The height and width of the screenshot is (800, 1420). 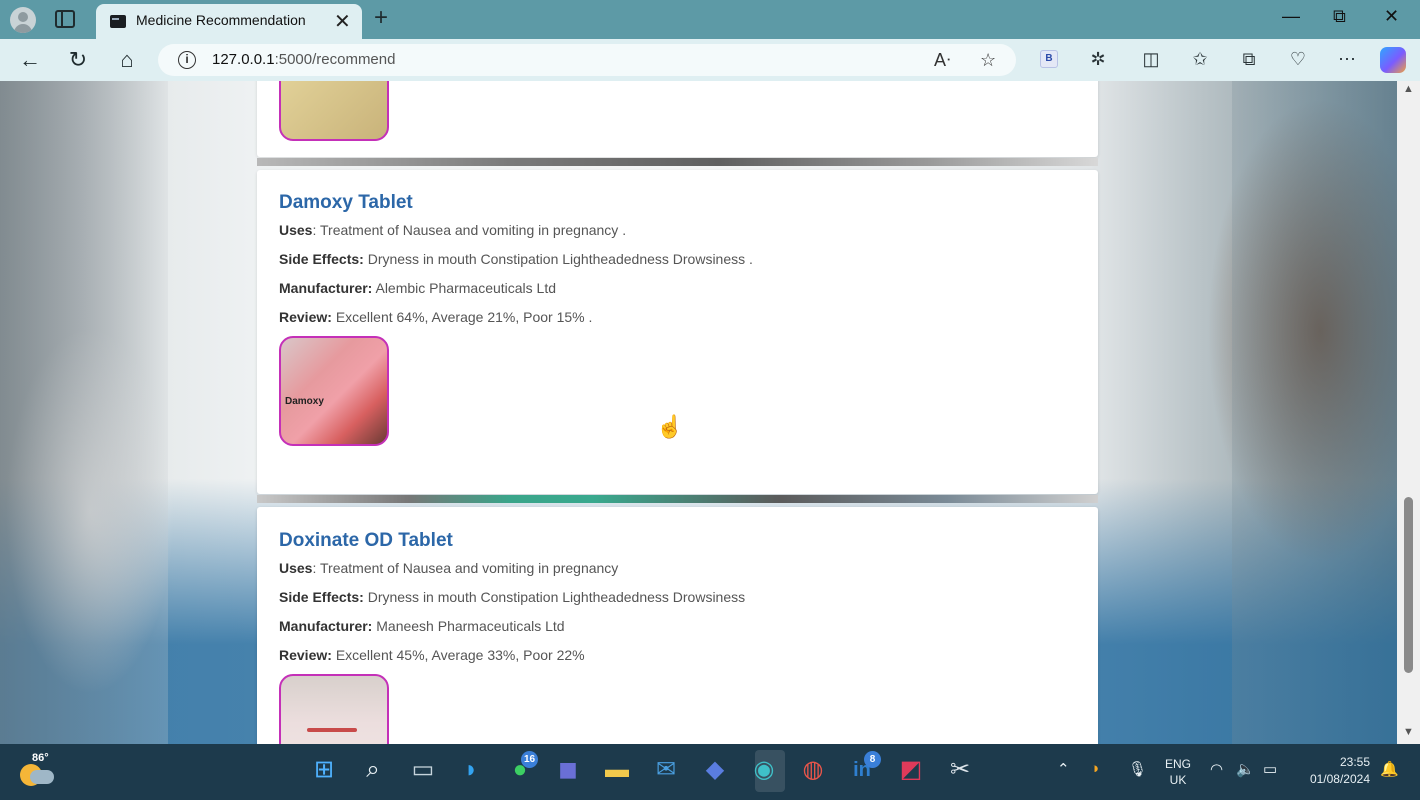 What do you see at coordinates (1200, 59) in the screenshot?
I see `favorites-icon: ✩` at bounding box center [1200, 59].